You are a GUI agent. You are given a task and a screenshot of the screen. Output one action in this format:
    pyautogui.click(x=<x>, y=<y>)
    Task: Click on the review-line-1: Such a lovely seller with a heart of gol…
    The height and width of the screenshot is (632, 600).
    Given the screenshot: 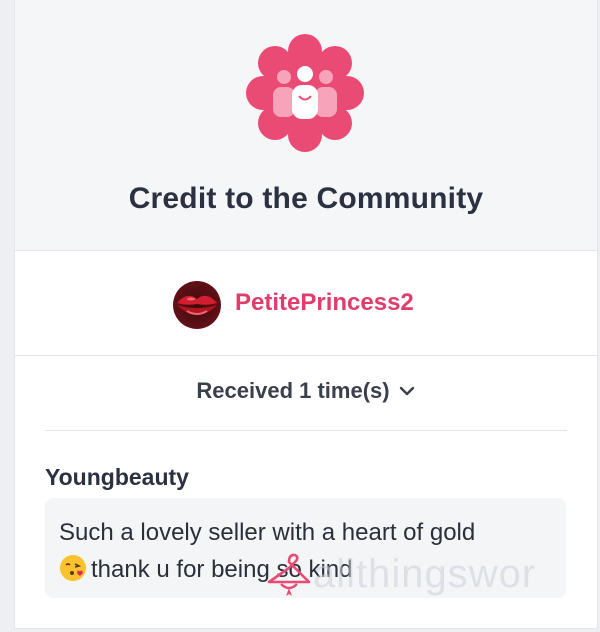 What is the action you would take?
    pyautogui.click(x=267, y=532)
    